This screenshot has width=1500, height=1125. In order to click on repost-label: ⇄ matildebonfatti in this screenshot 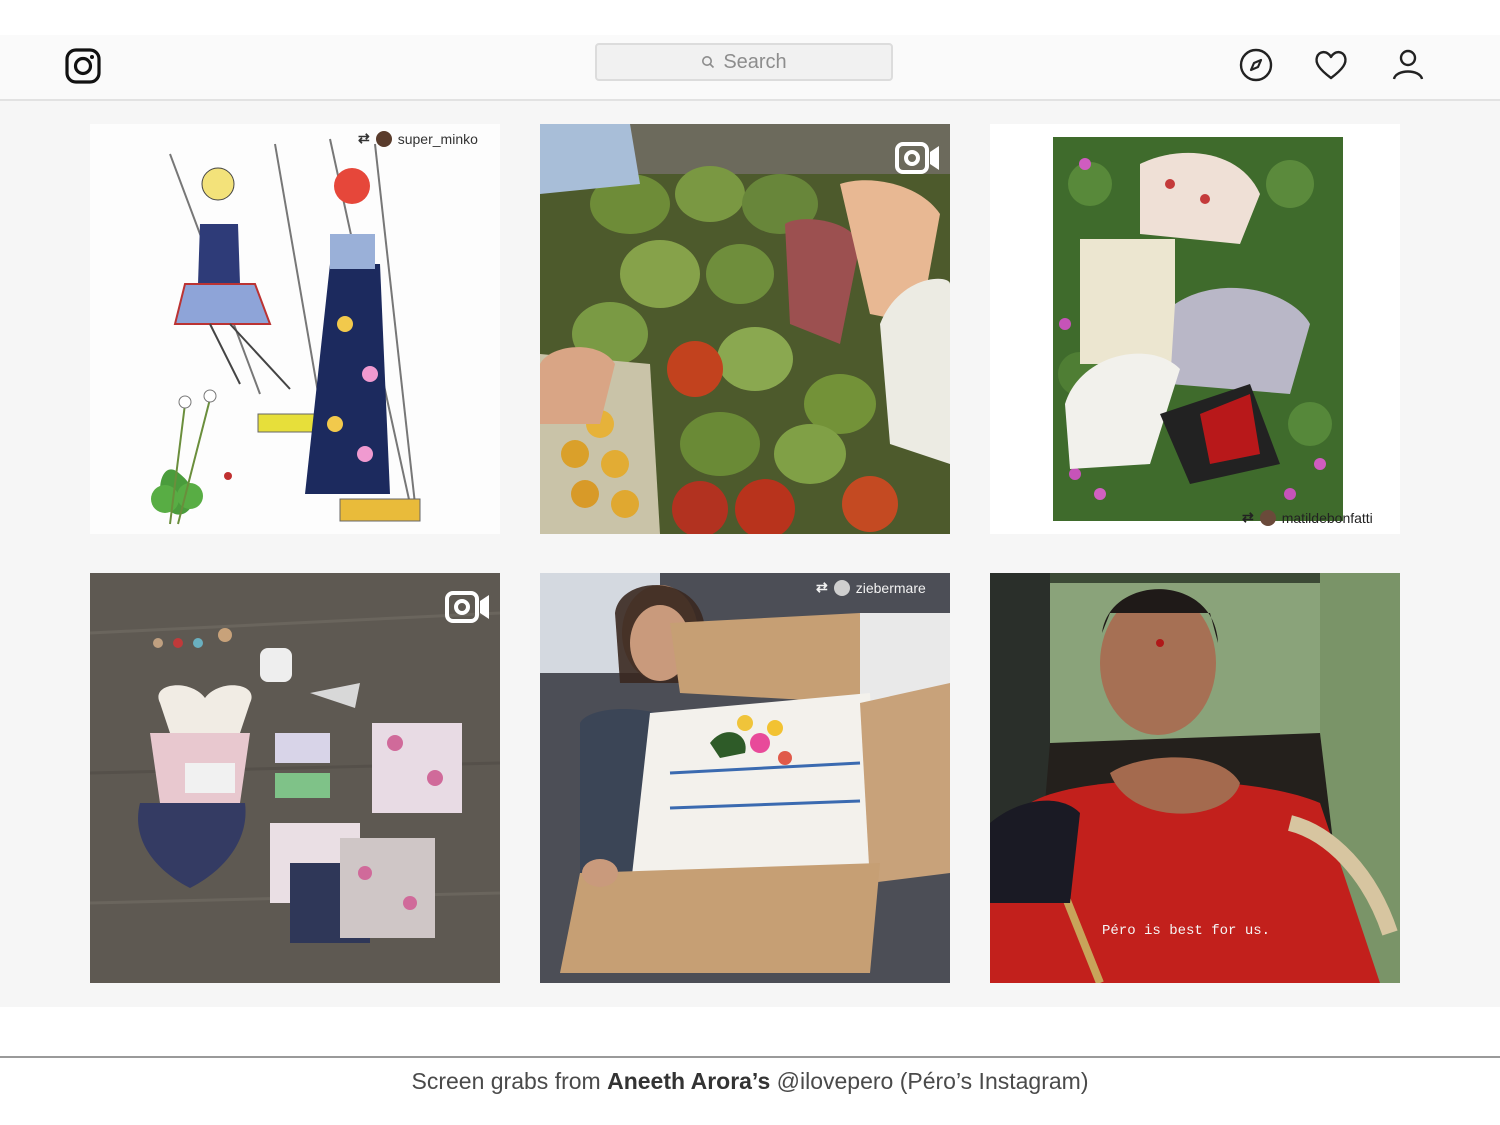, I will do `click(1307, 517)`.